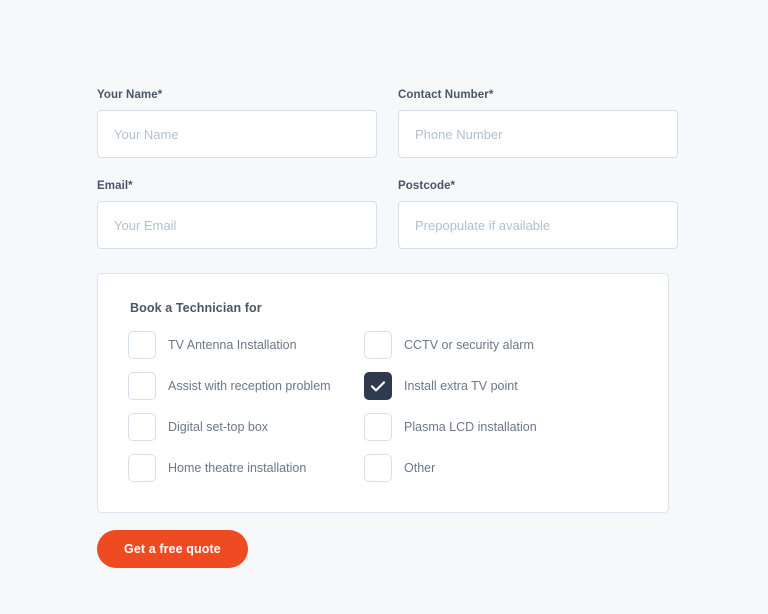  I want to click on checkbox-plasma-lcd-installation, so click(378, 427).